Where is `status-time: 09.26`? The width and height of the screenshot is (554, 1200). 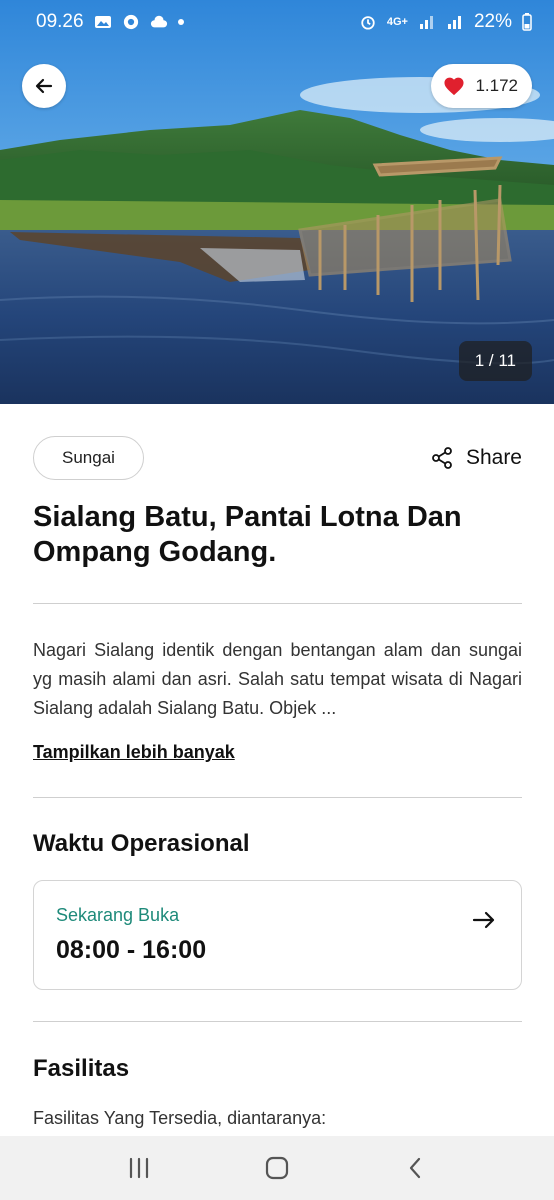 status-time: 09.26 is located at coordinates (60, 21).